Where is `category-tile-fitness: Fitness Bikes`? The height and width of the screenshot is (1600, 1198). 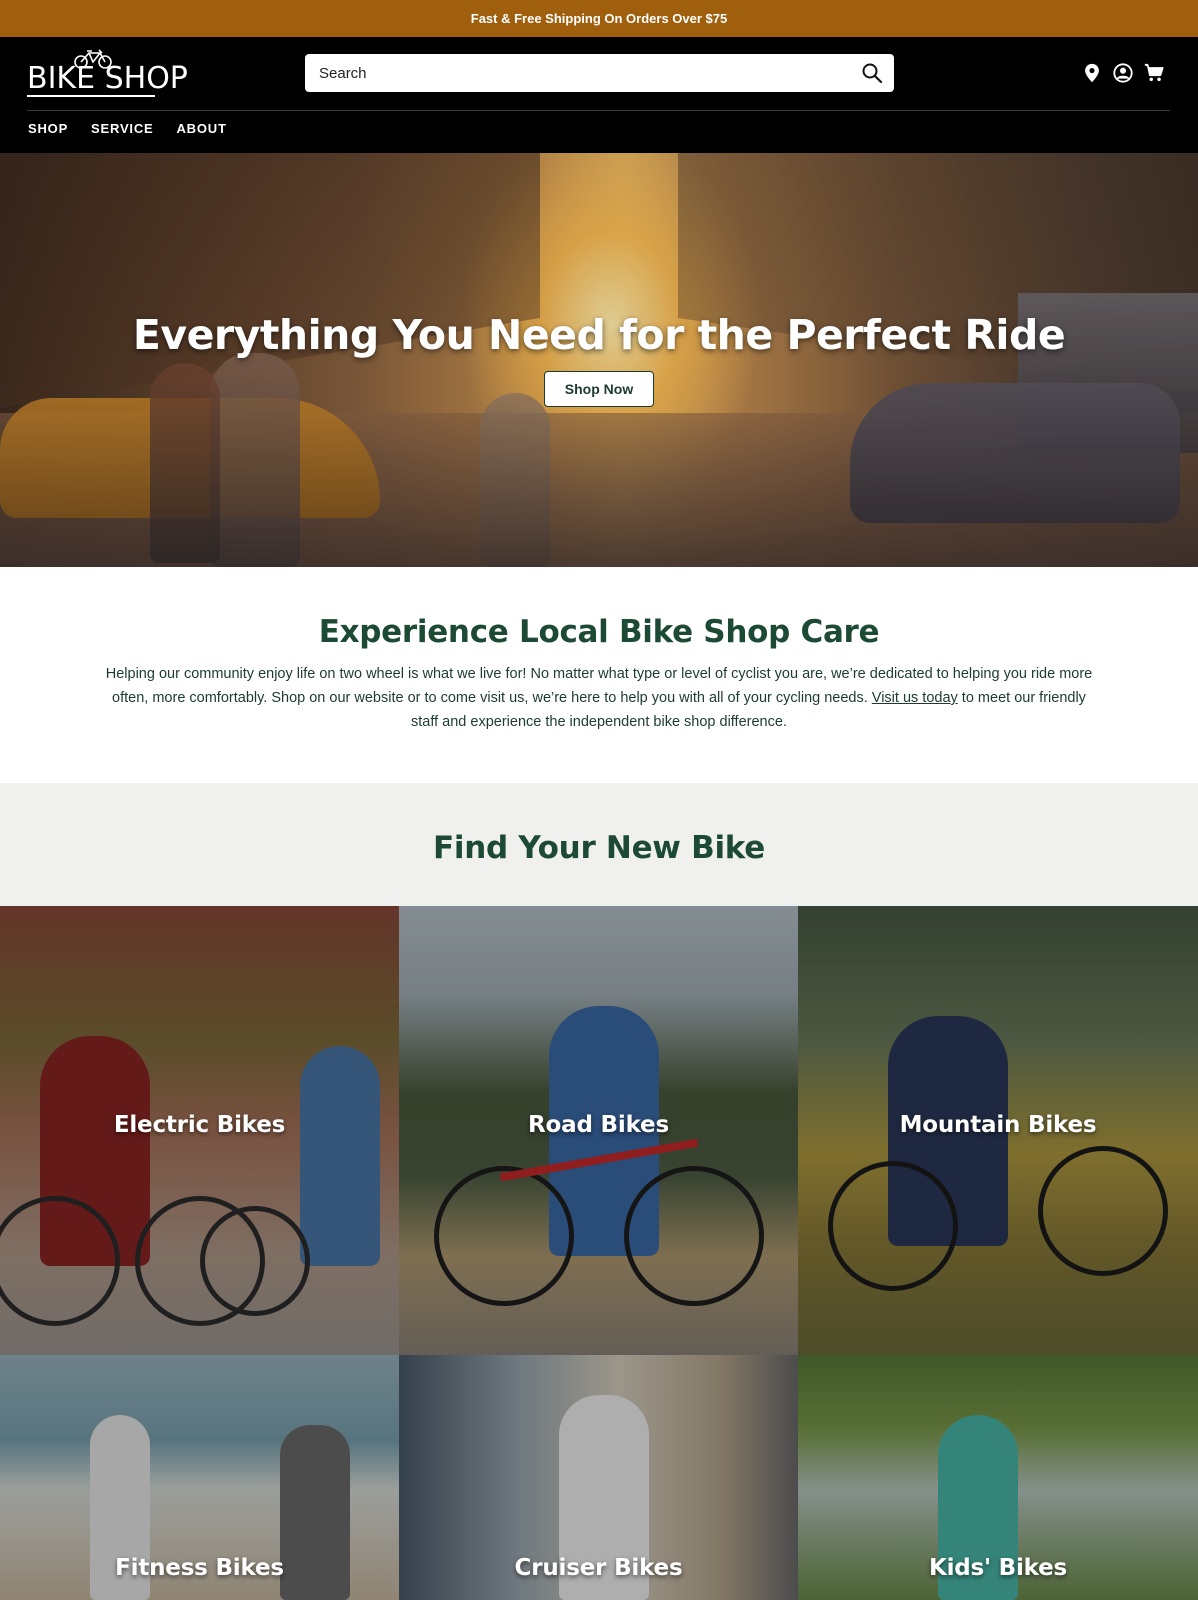
category-tile-fitness: Fitness Bikes is located at coordinates (199, 1477).